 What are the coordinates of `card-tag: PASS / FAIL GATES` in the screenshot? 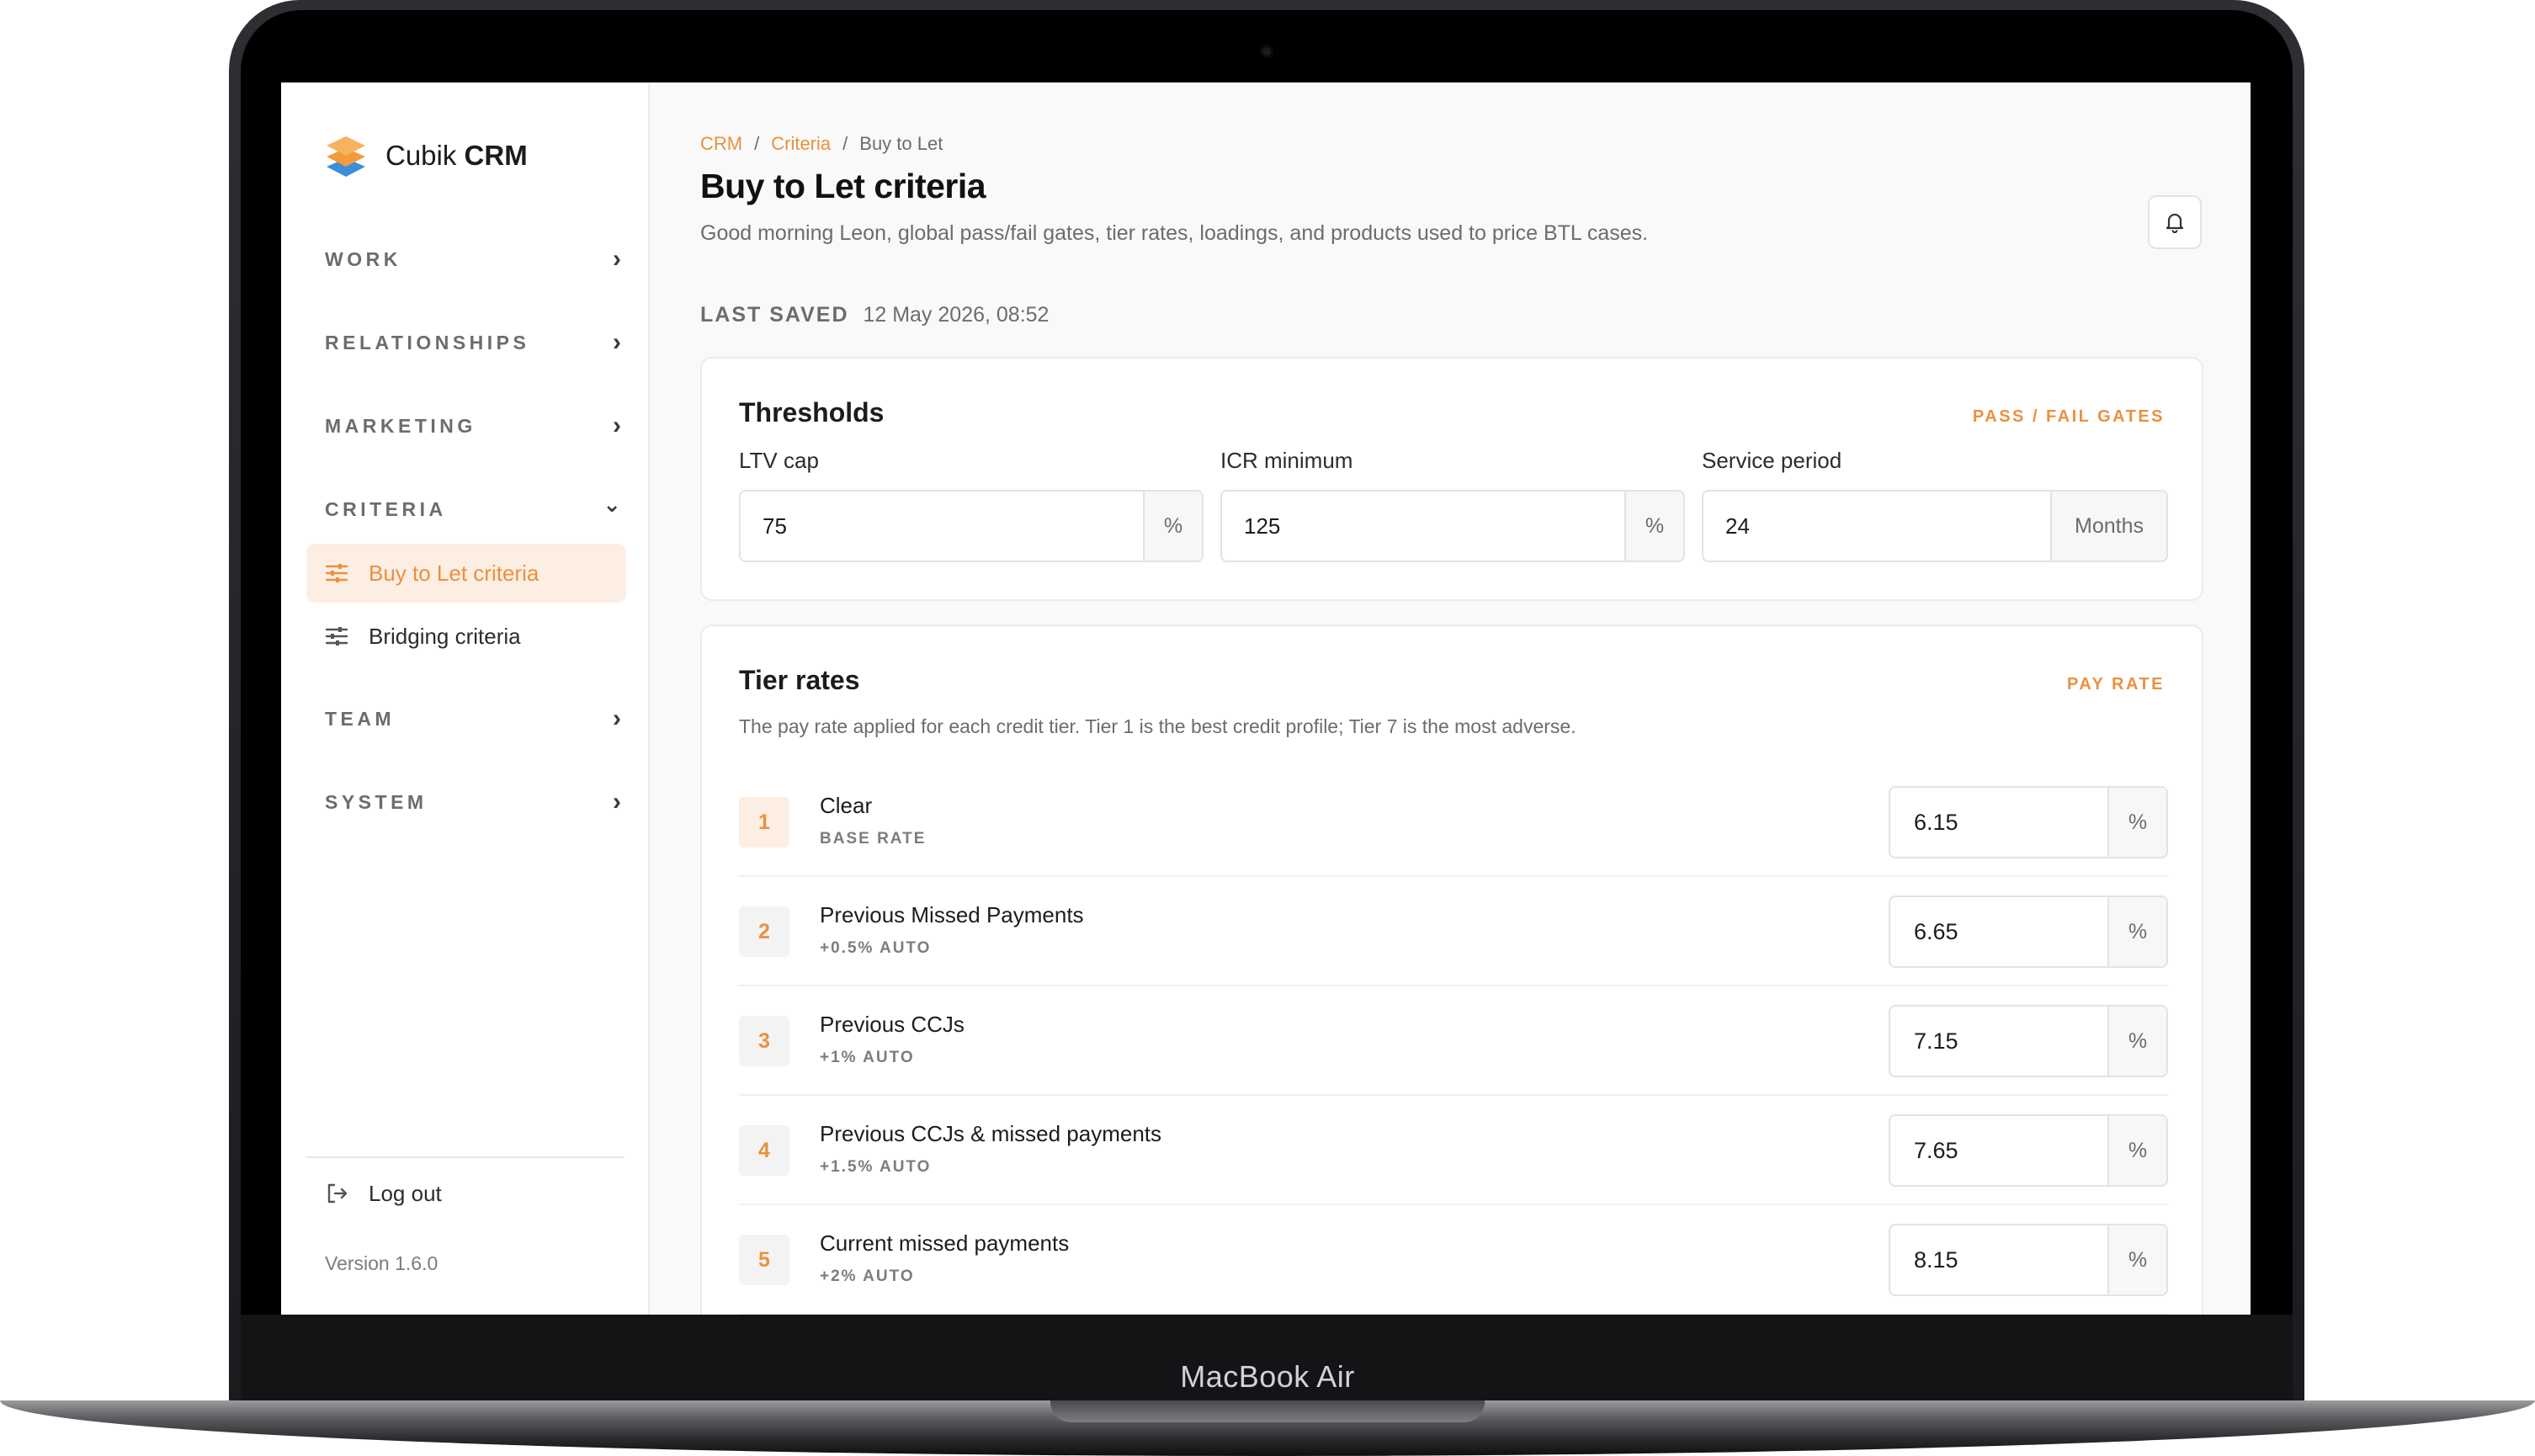 It's located at (2068, 416).